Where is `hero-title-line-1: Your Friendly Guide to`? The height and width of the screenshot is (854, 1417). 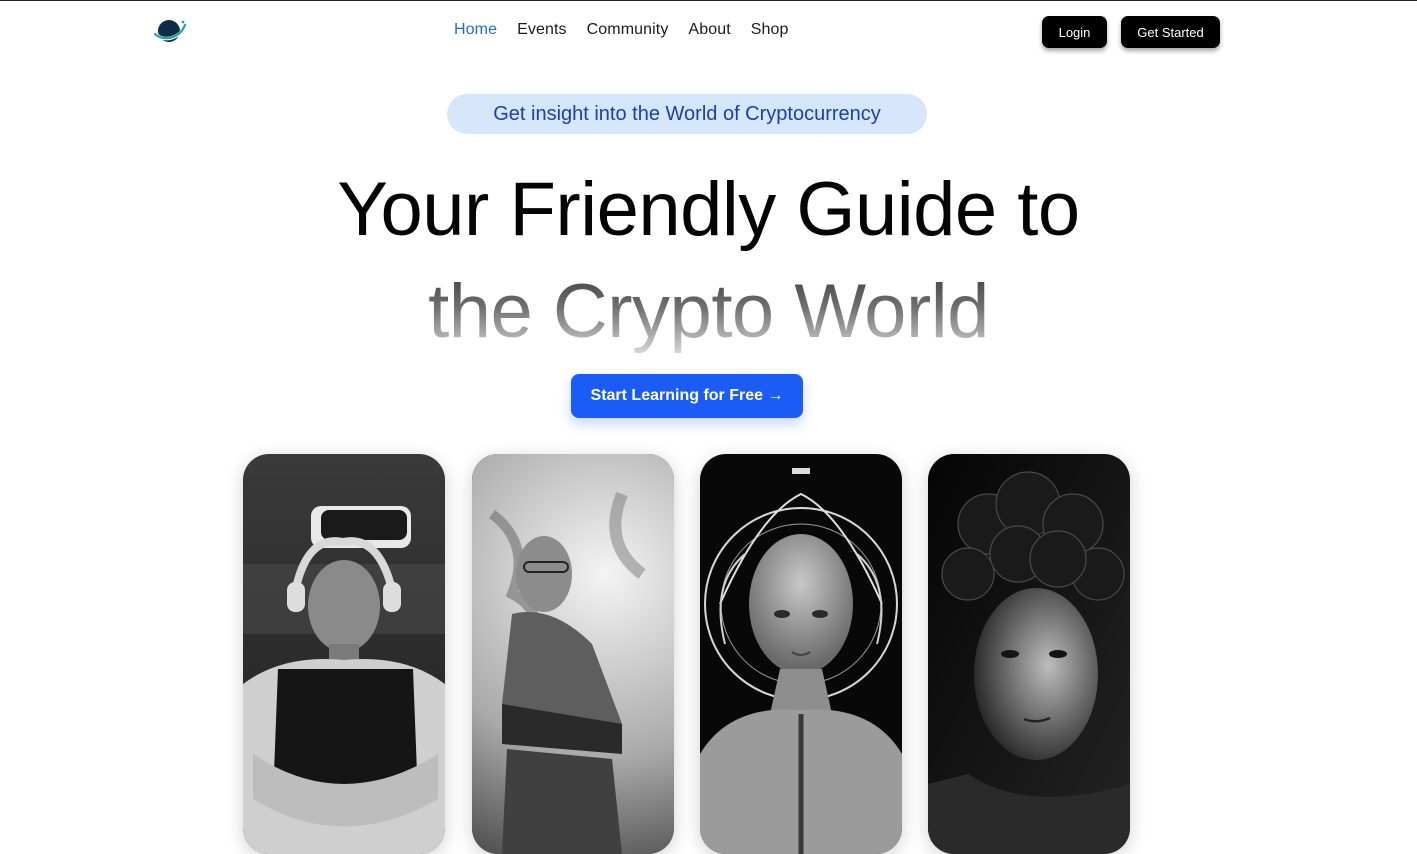
hero-title-line-1: Your Friendly Guide to is located at coordinates (708, 209).